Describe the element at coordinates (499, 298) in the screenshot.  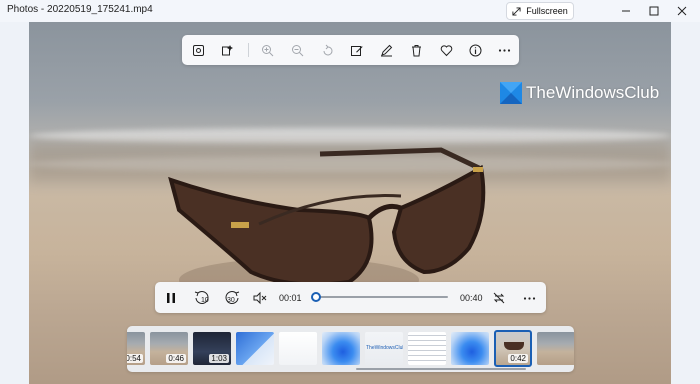
I see `repeat-off-icon` at that location.